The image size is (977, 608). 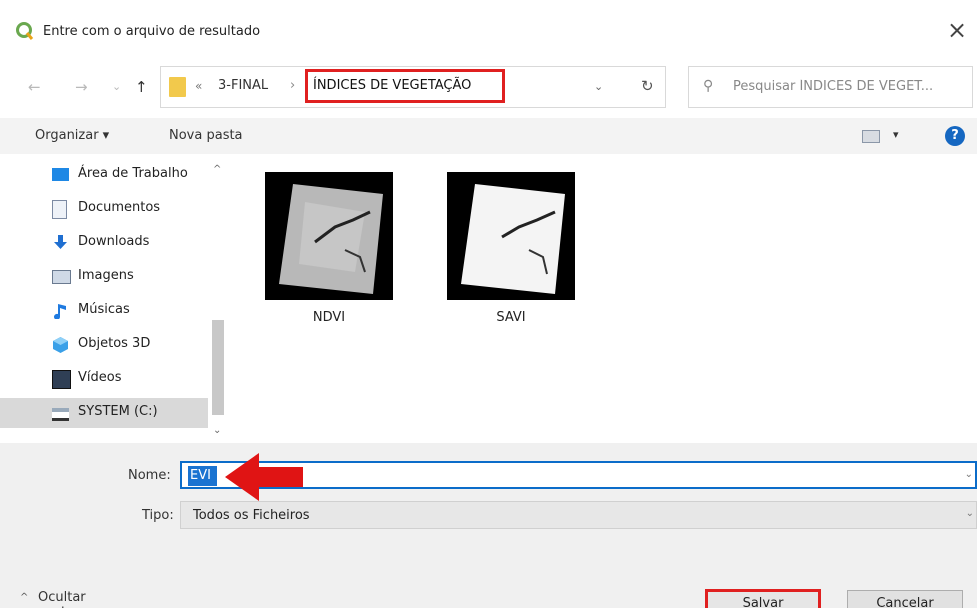 What do you see at coordinates (116, 86) in the screenshot?
I see `recent-locations-chevron-icon: ⌄` at bounding box center [116, 86].